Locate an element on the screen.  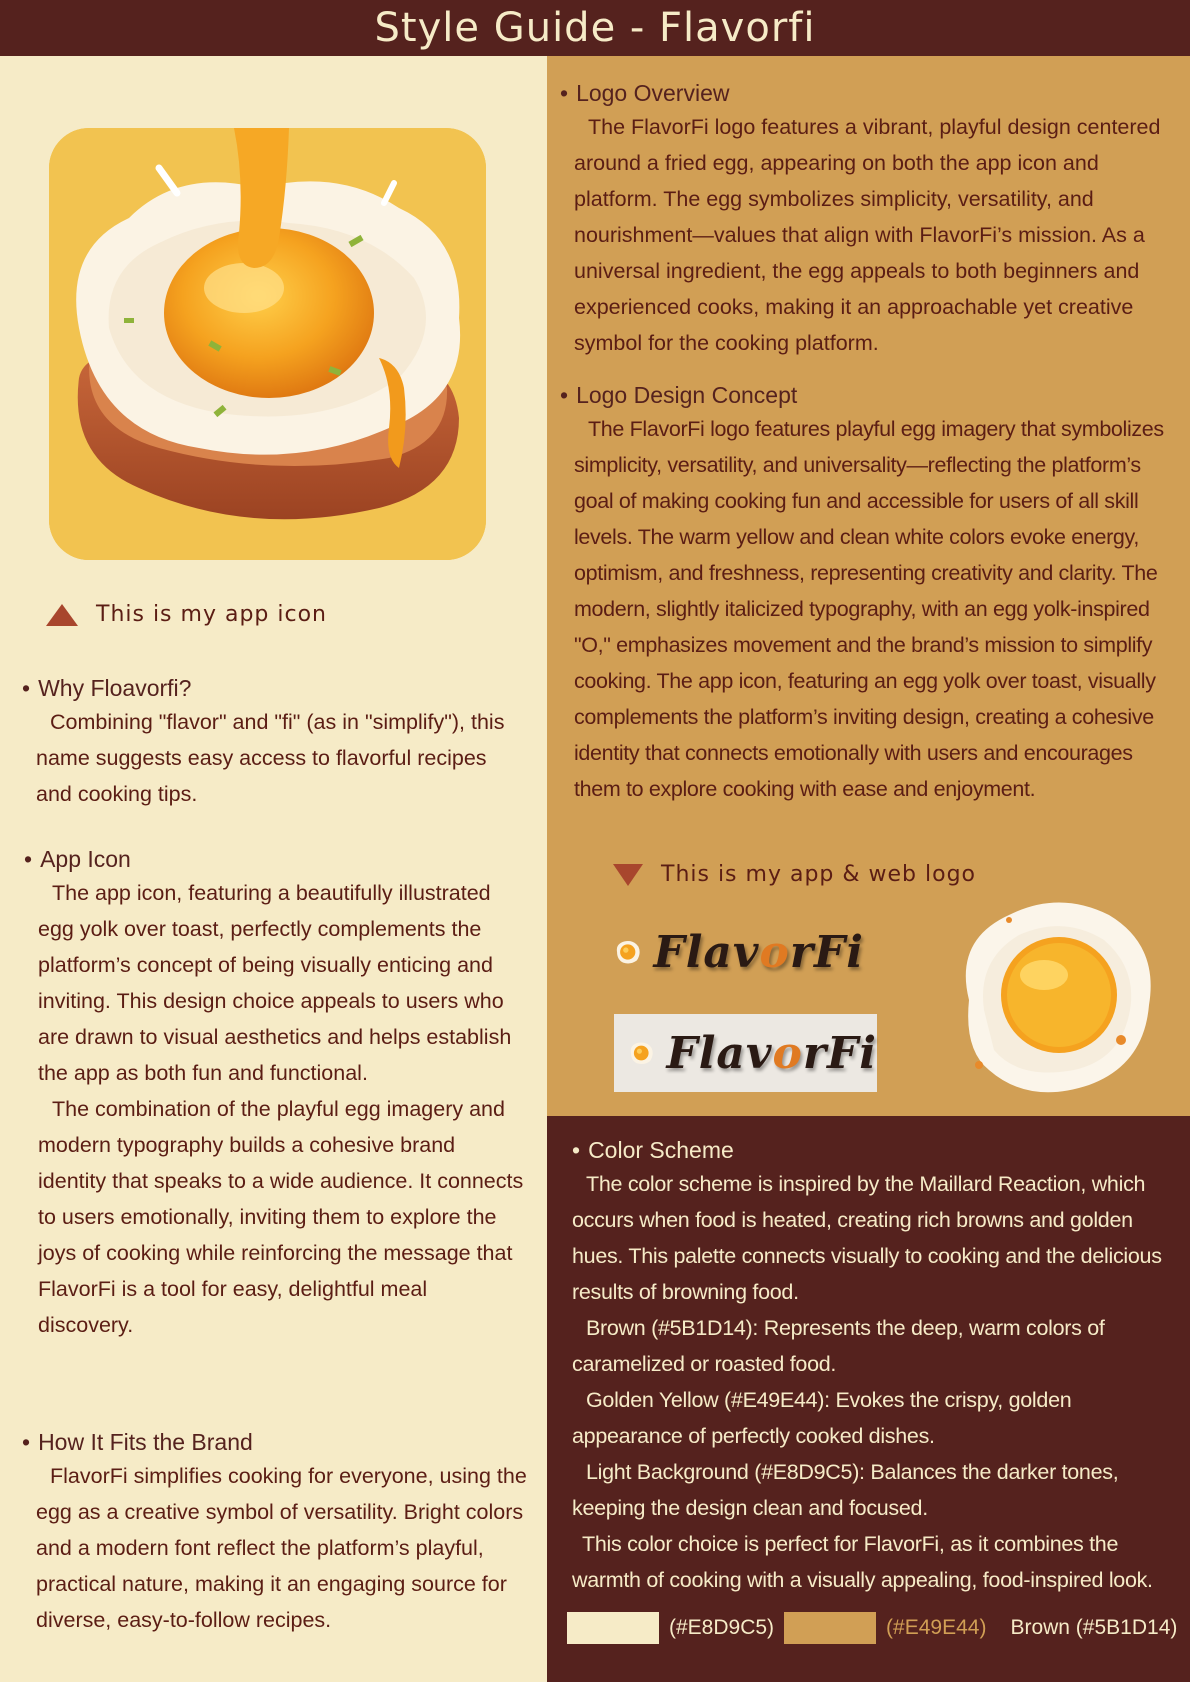
app-icon-caption: This is my app icon is located at coordinates (186, 614).